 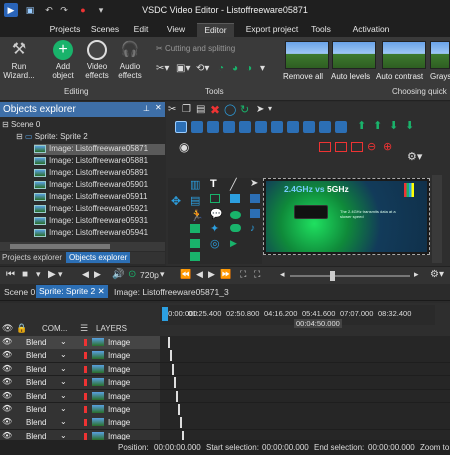 What do you see at coordinates (354, 55) in the screenshot?
I see `auto-levels-thumb` at bounding box center [354, 55].